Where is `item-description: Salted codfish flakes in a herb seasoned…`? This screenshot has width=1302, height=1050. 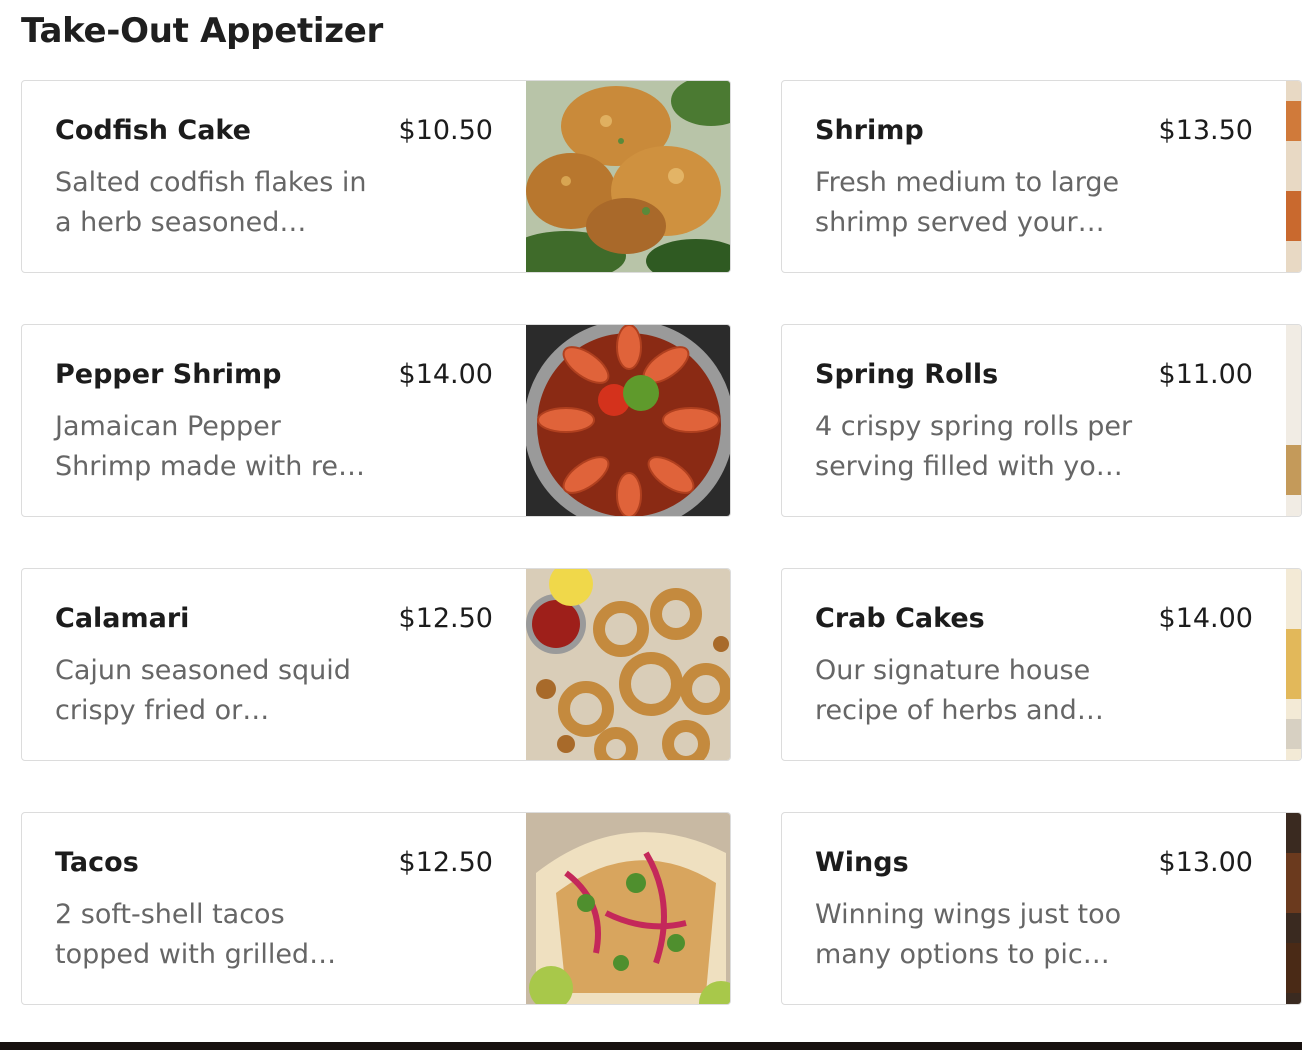 item-description: Salted codfish flakes in a herb seasoned… is located at coordinates (211, 202).